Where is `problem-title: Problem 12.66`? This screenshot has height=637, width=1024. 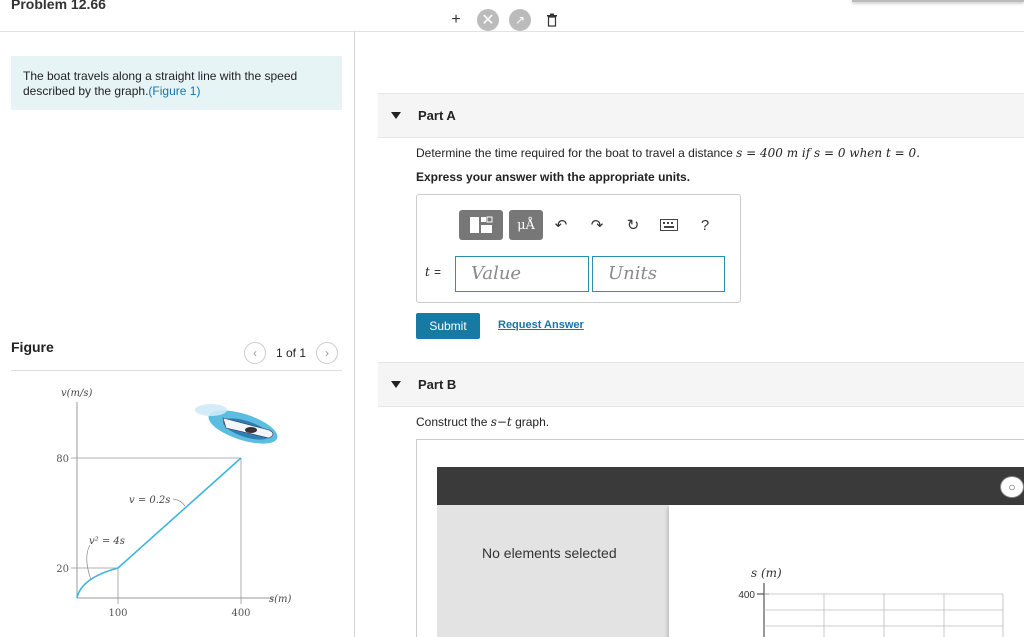
problem-title: Problem 12.66 is located at coordinates (58, 6).